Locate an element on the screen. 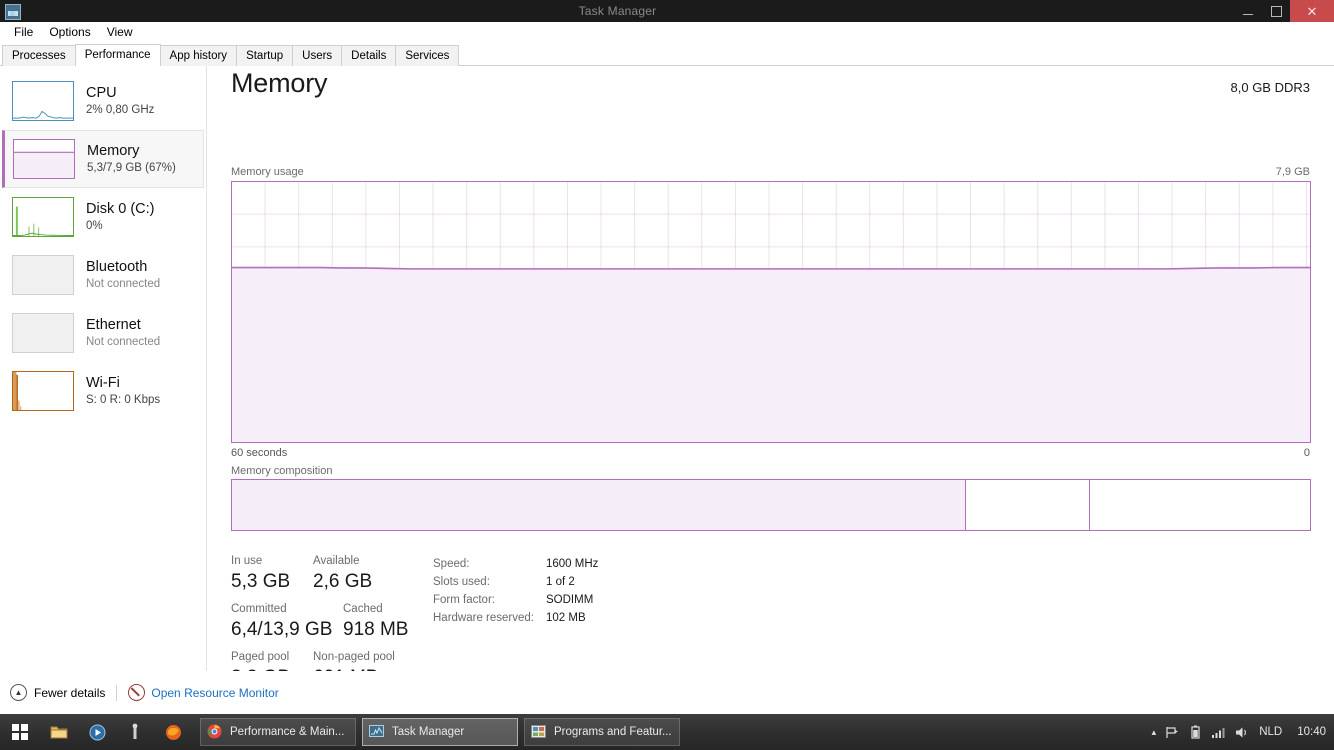  tab-services: Services is located at coordinates (427, 55).